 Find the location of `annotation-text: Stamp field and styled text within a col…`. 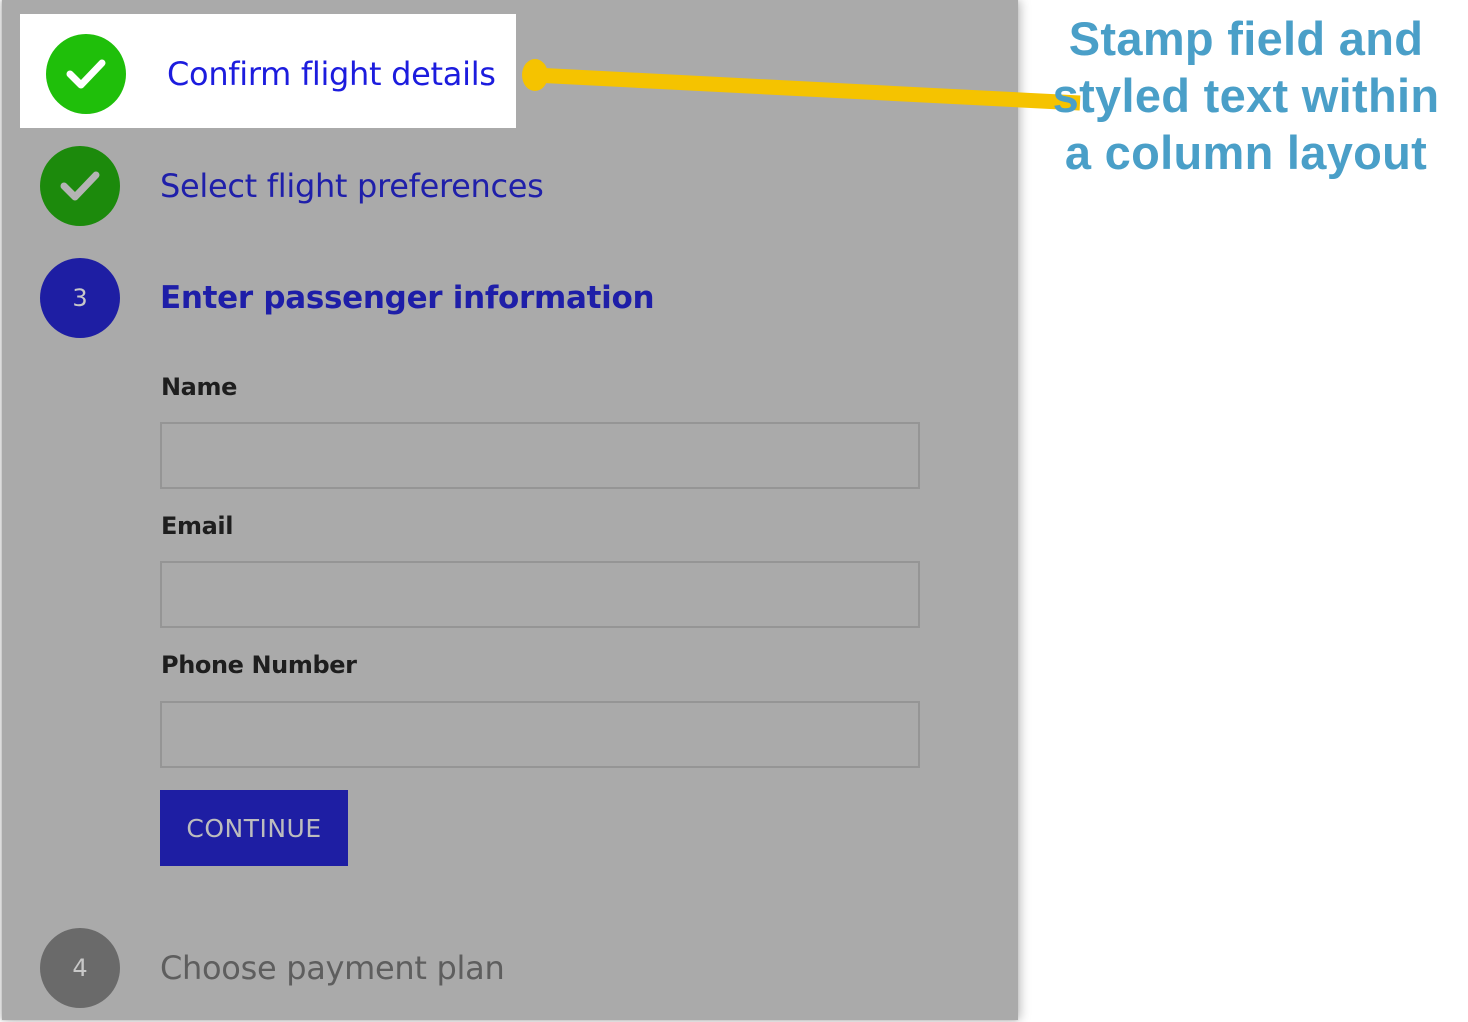

annotation-text: Stamp field and styled text within a col… is located at coordinates (1246, 95).